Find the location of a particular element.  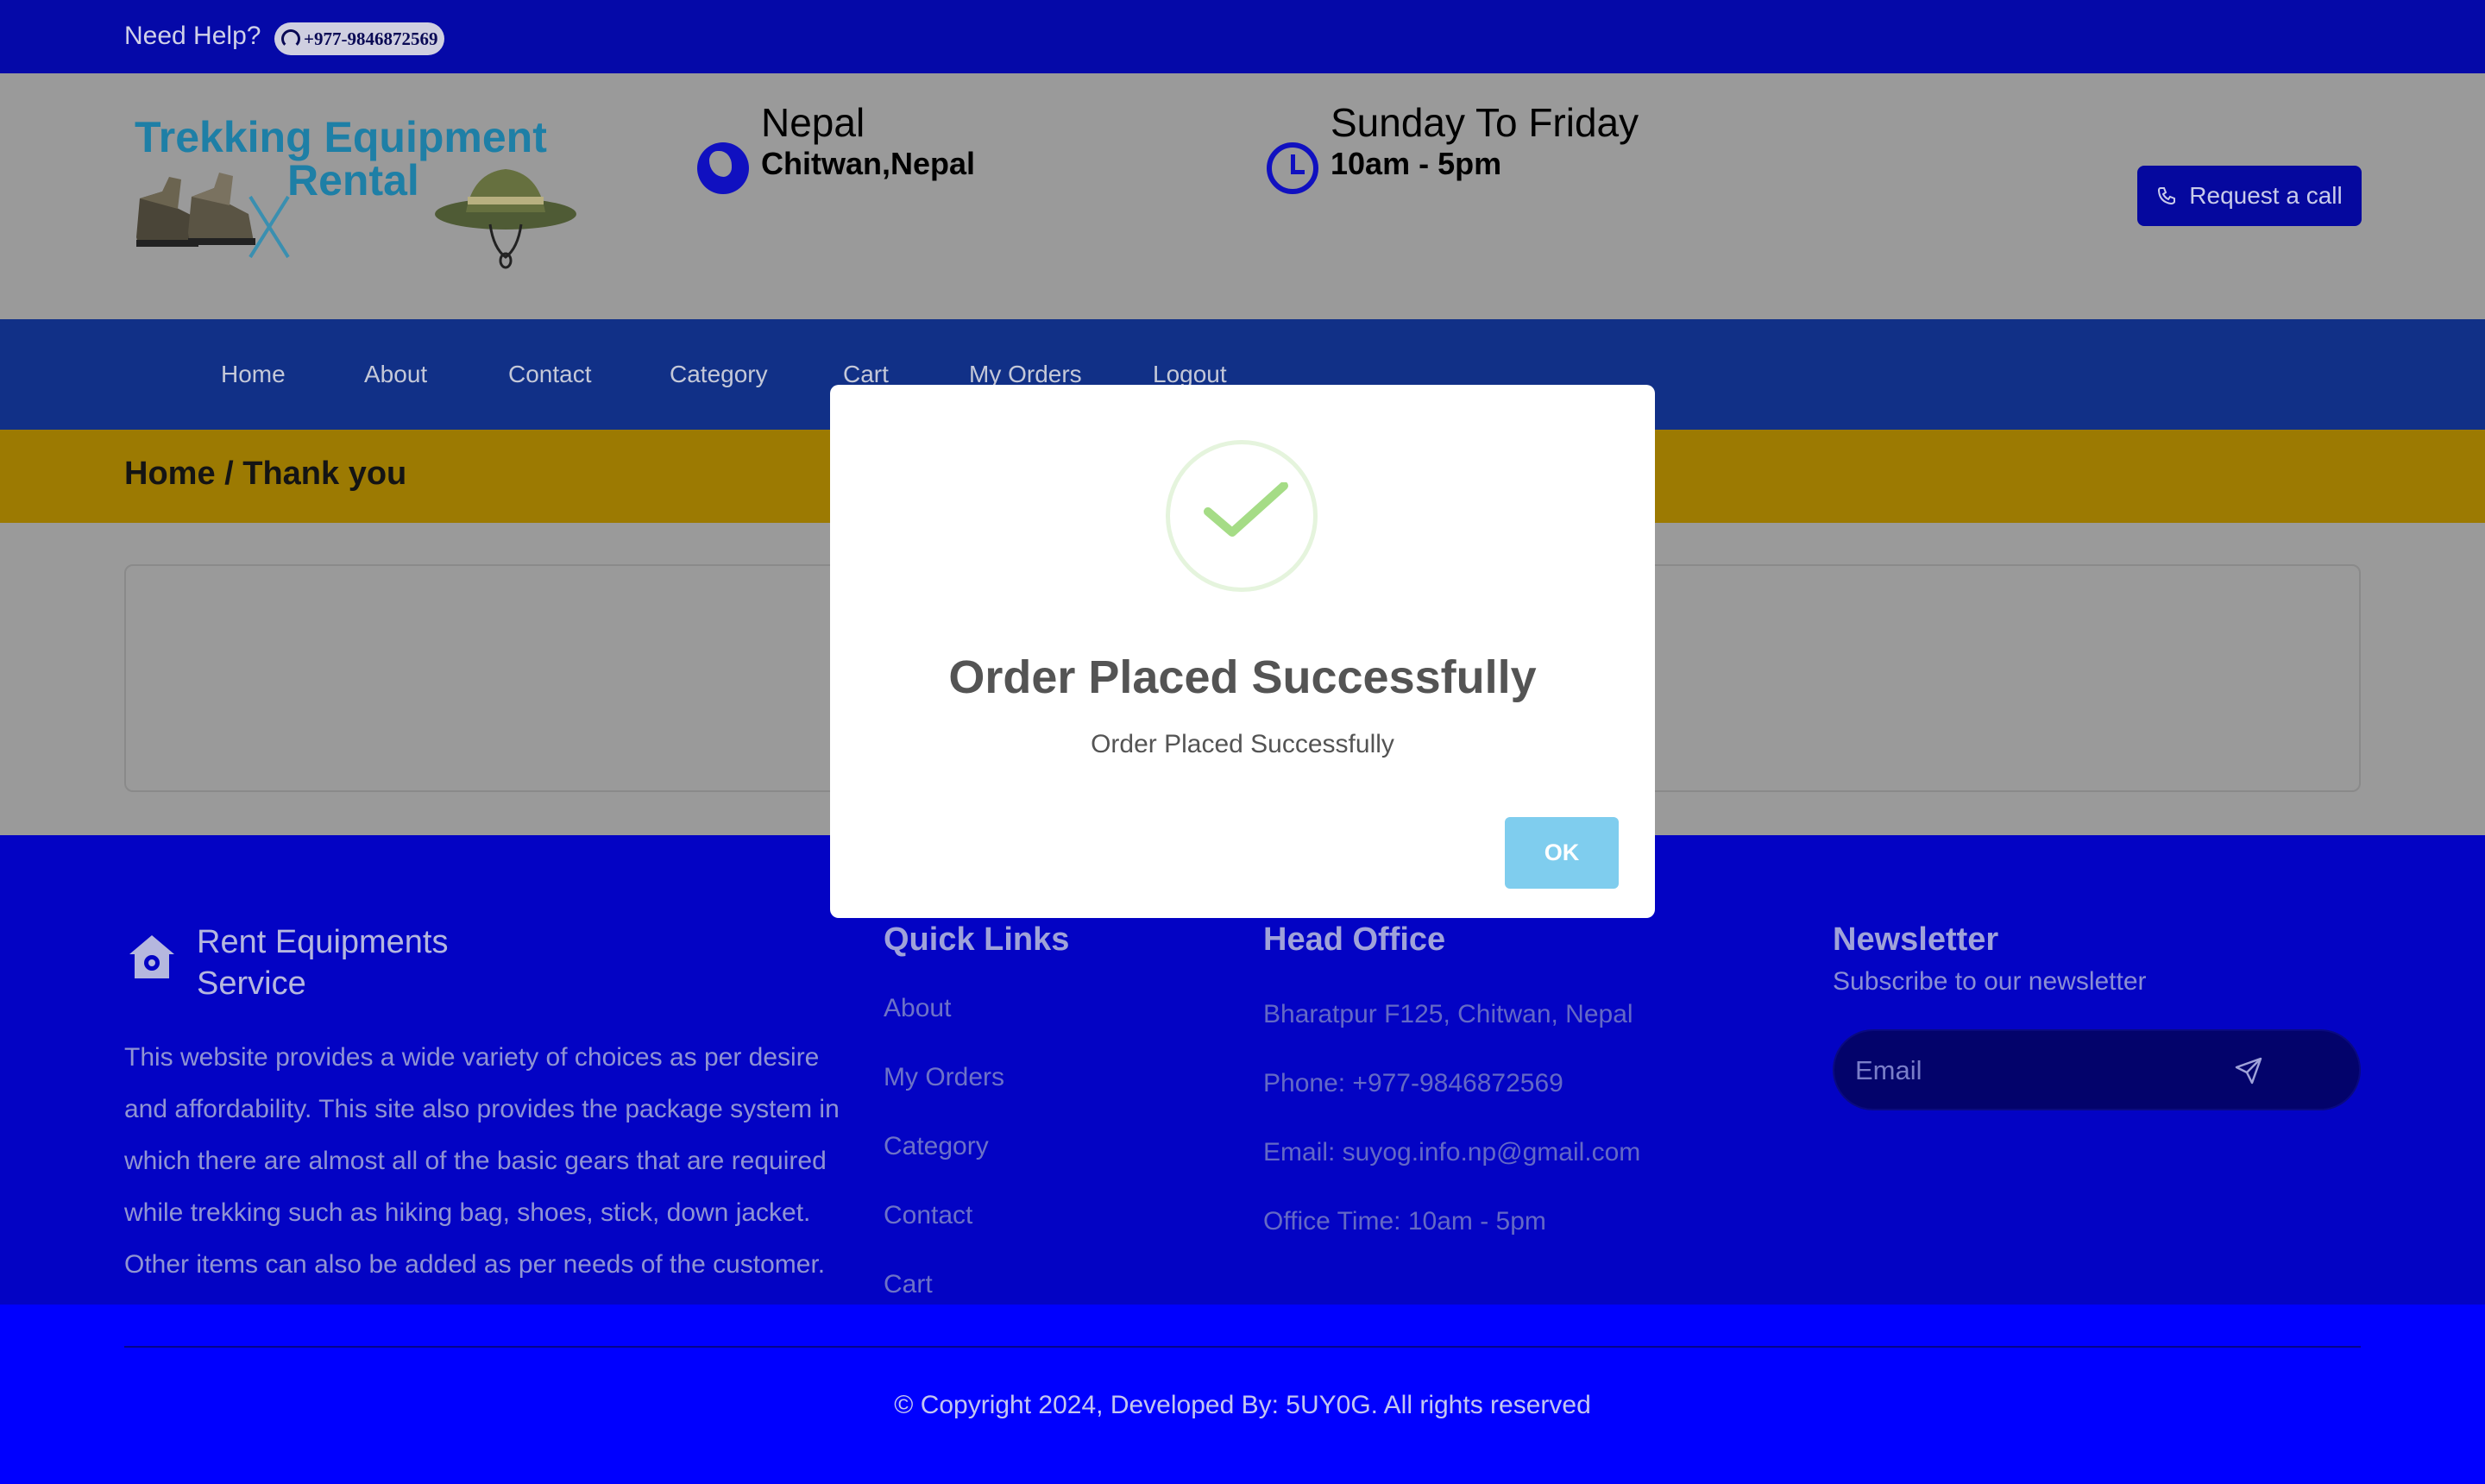

office-phone: Phone: +977-9846872569 is located at coordinates (1413, 1083).